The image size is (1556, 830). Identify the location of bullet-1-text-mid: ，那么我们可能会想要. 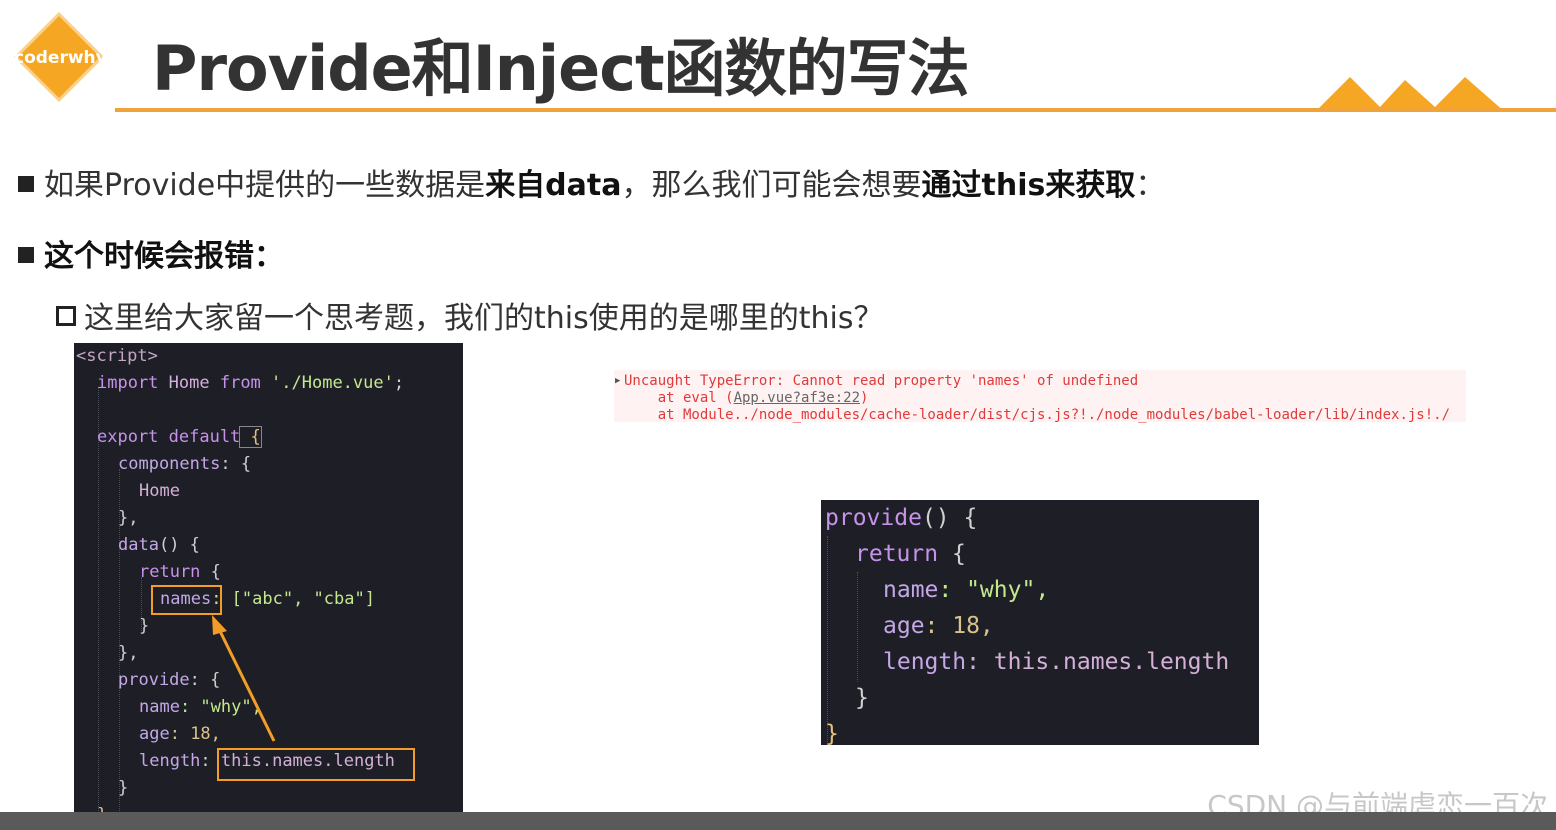
(771, 185).